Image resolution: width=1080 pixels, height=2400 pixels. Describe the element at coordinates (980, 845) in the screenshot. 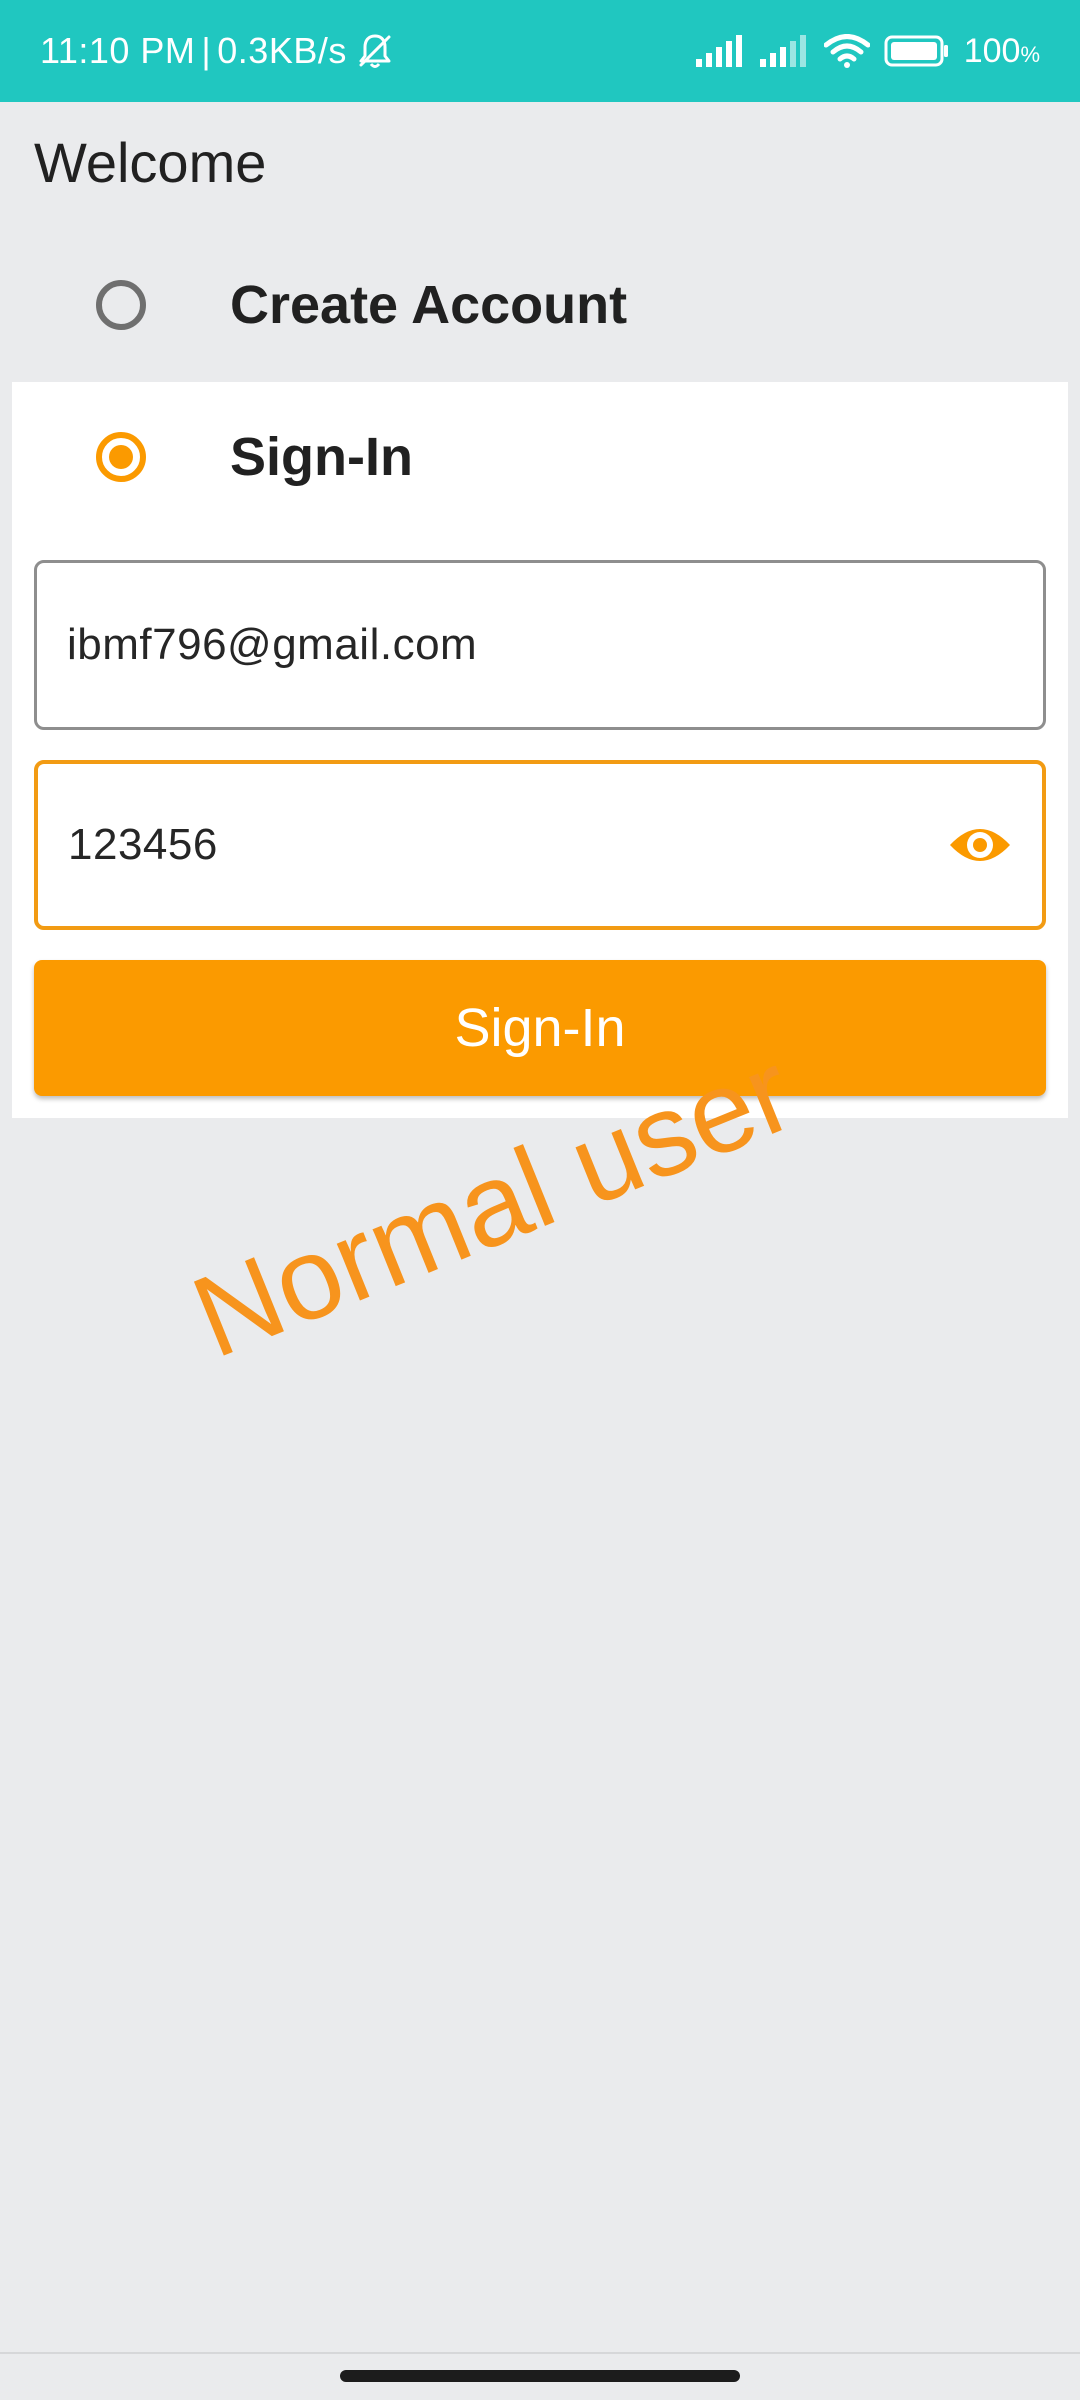

I see `eye-icon` at that location.